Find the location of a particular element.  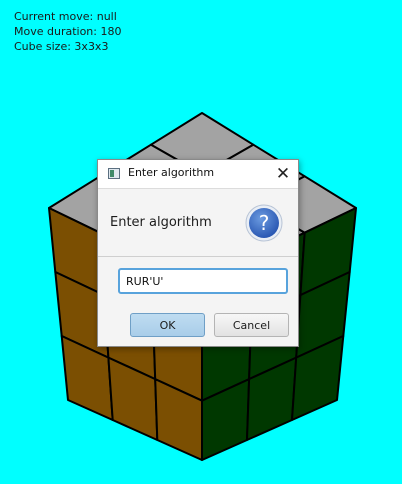

question-glyph: ? is located at coordinates (264, 223).